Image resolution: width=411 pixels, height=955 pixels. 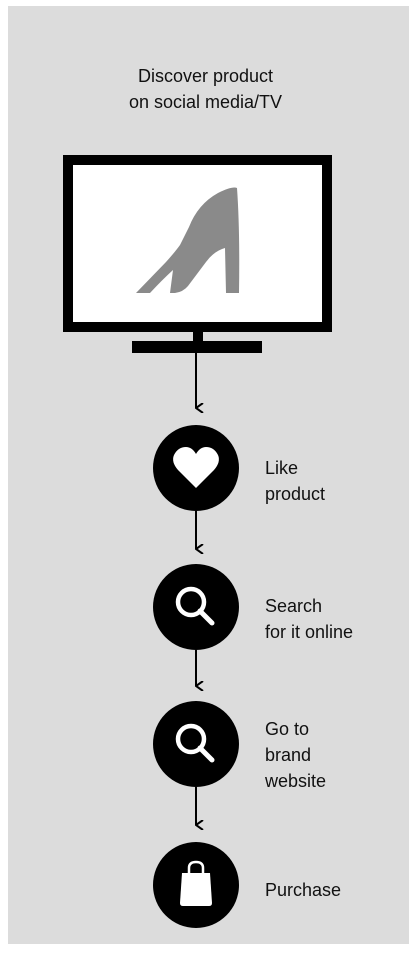 What do you see at coordinates (295, 481) in the screenshot?
I see `step-label-like: Like product` at bounding box center [295, 481].